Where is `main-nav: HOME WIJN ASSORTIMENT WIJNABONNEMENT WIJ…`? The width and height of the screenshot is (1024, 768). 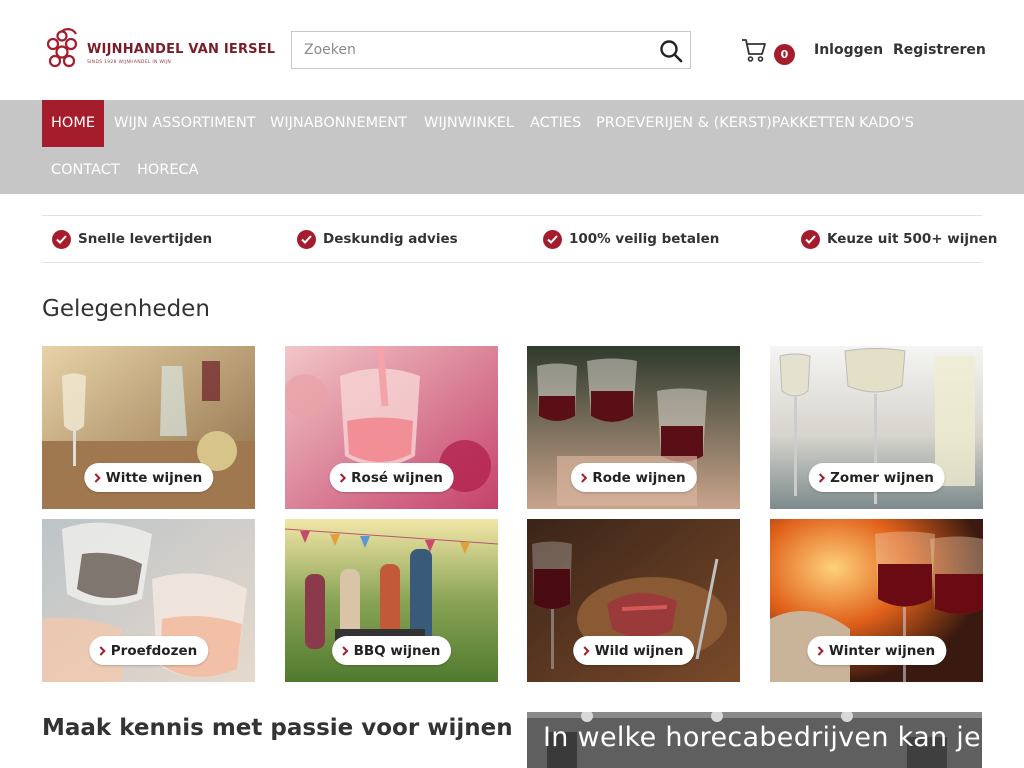
main-nav: HOME WIJN ASSORTIMENT WIJNABONNEMENT WIJ… is located at coordinates (512, 147).